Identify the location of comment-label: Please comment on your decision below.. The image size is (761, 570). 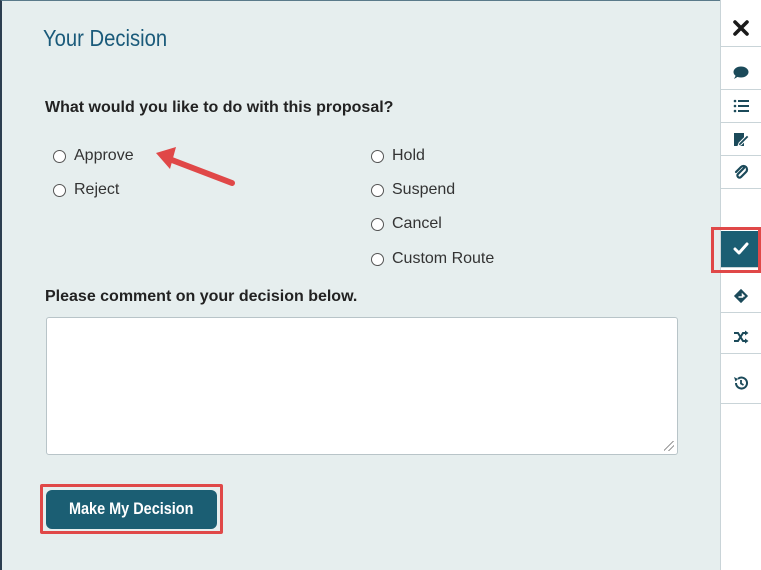
(201, 296).